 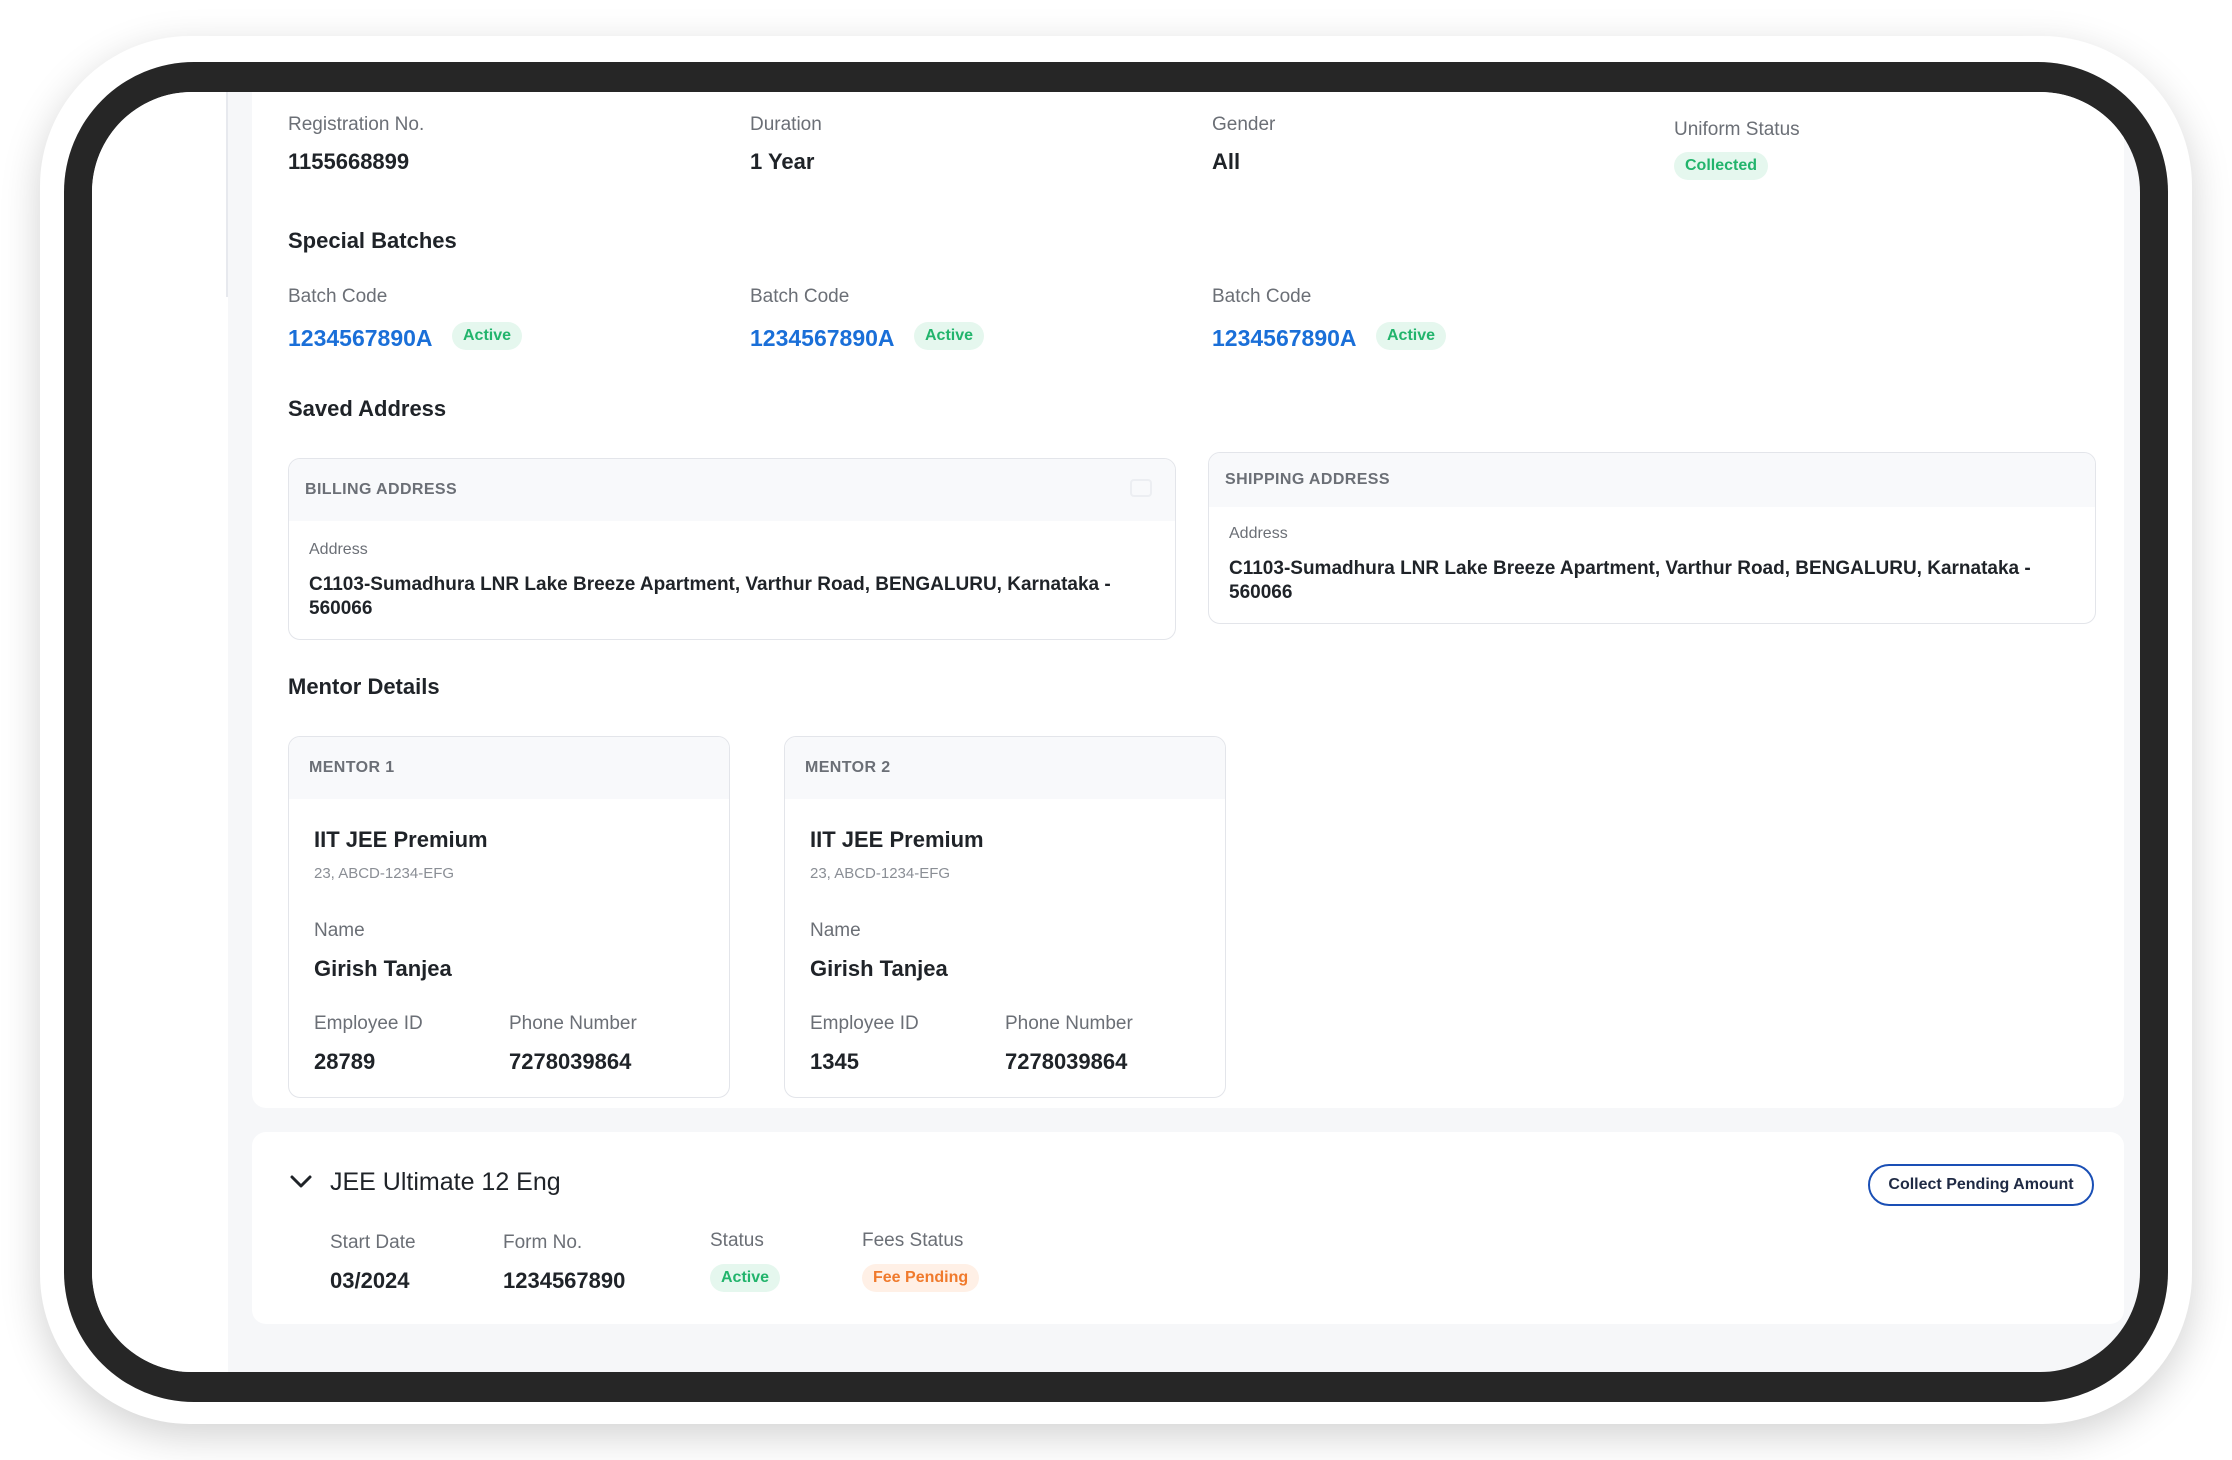 What do you see at coordinates (834, 1061) in the screenshot?
I see `mentor-employee-id: 1345` at bounding box center [834, 1061].